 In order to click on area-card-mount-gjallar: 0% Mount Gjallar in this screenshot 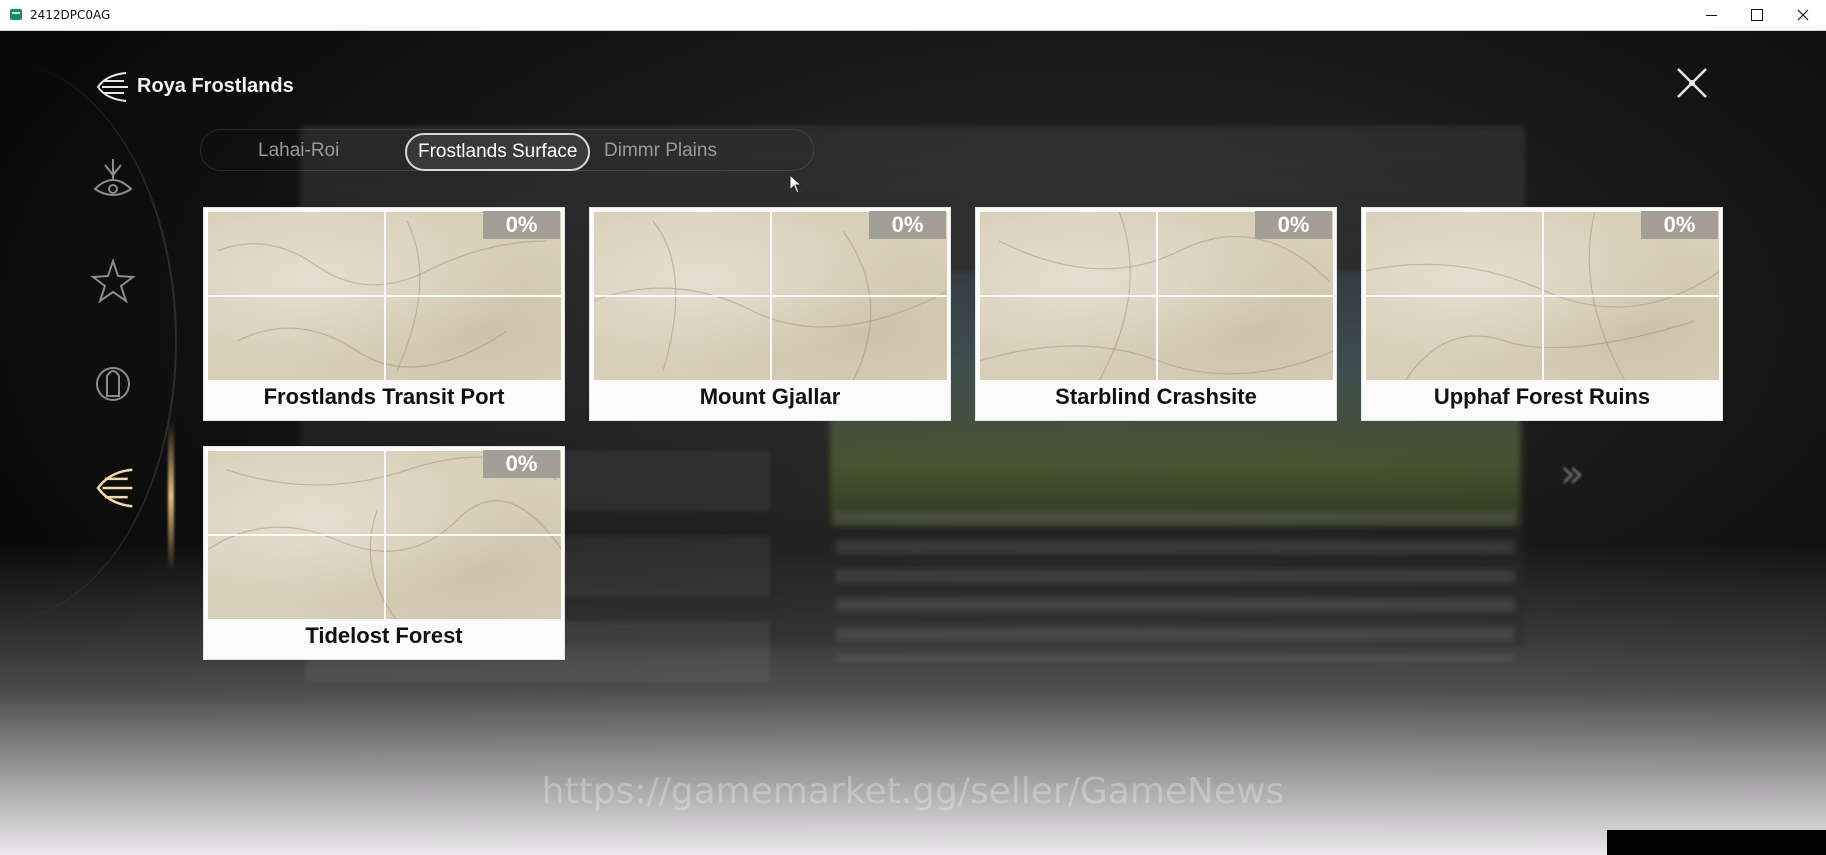, I will do `click(770, 314)`.